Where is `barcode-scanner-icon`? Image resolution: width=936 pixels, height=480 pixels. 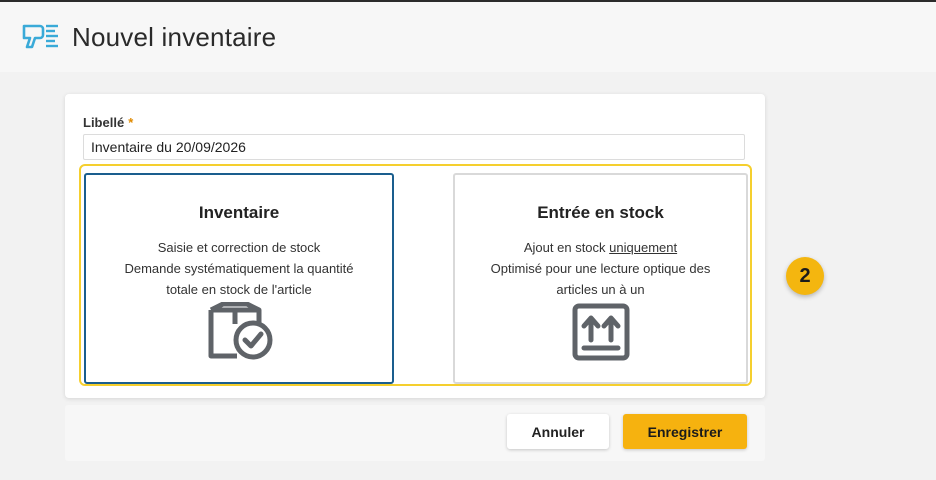
barcode-scanner-icon is located at coordinates (41, 36).